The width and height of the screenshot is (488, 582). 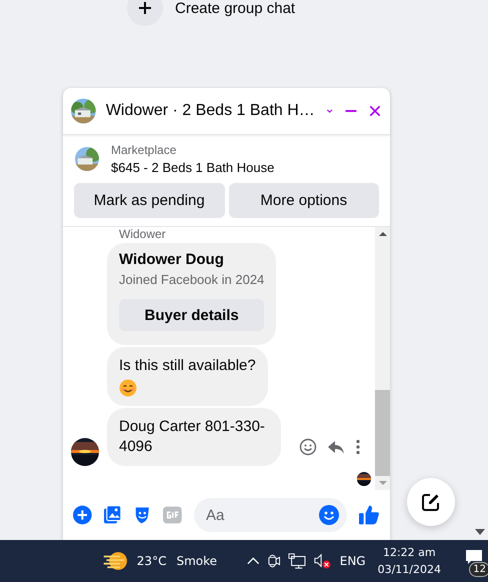 I want to click on new-message-button, so click(x=431, y=502).